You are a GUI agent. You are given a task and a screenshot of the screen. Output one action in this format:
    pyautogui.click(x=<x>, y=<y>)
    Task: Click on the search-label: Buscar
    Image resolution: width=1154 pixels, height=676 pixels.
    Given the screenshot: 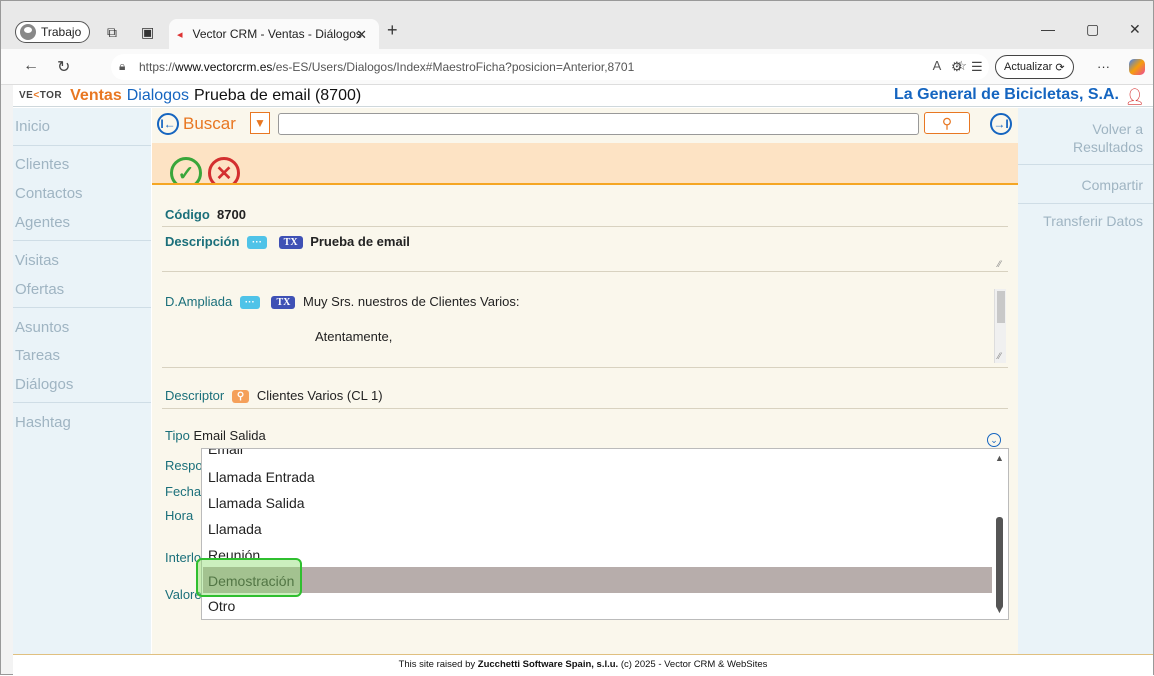 What is the action you would take?
    pyautogui.click(x=209, y=124)
    